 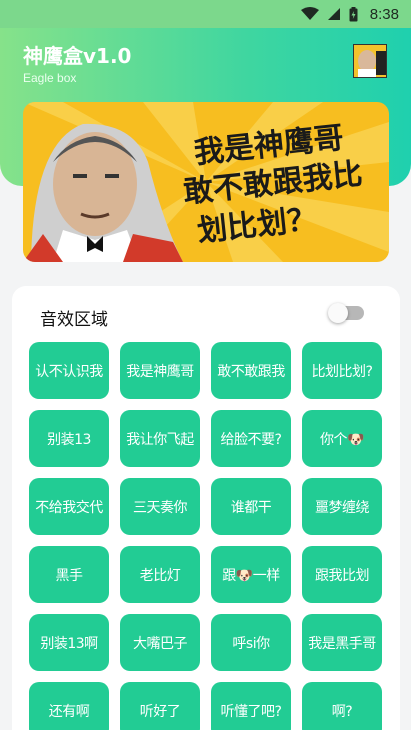 I want to click on avatar, so click(x=370, y=61).